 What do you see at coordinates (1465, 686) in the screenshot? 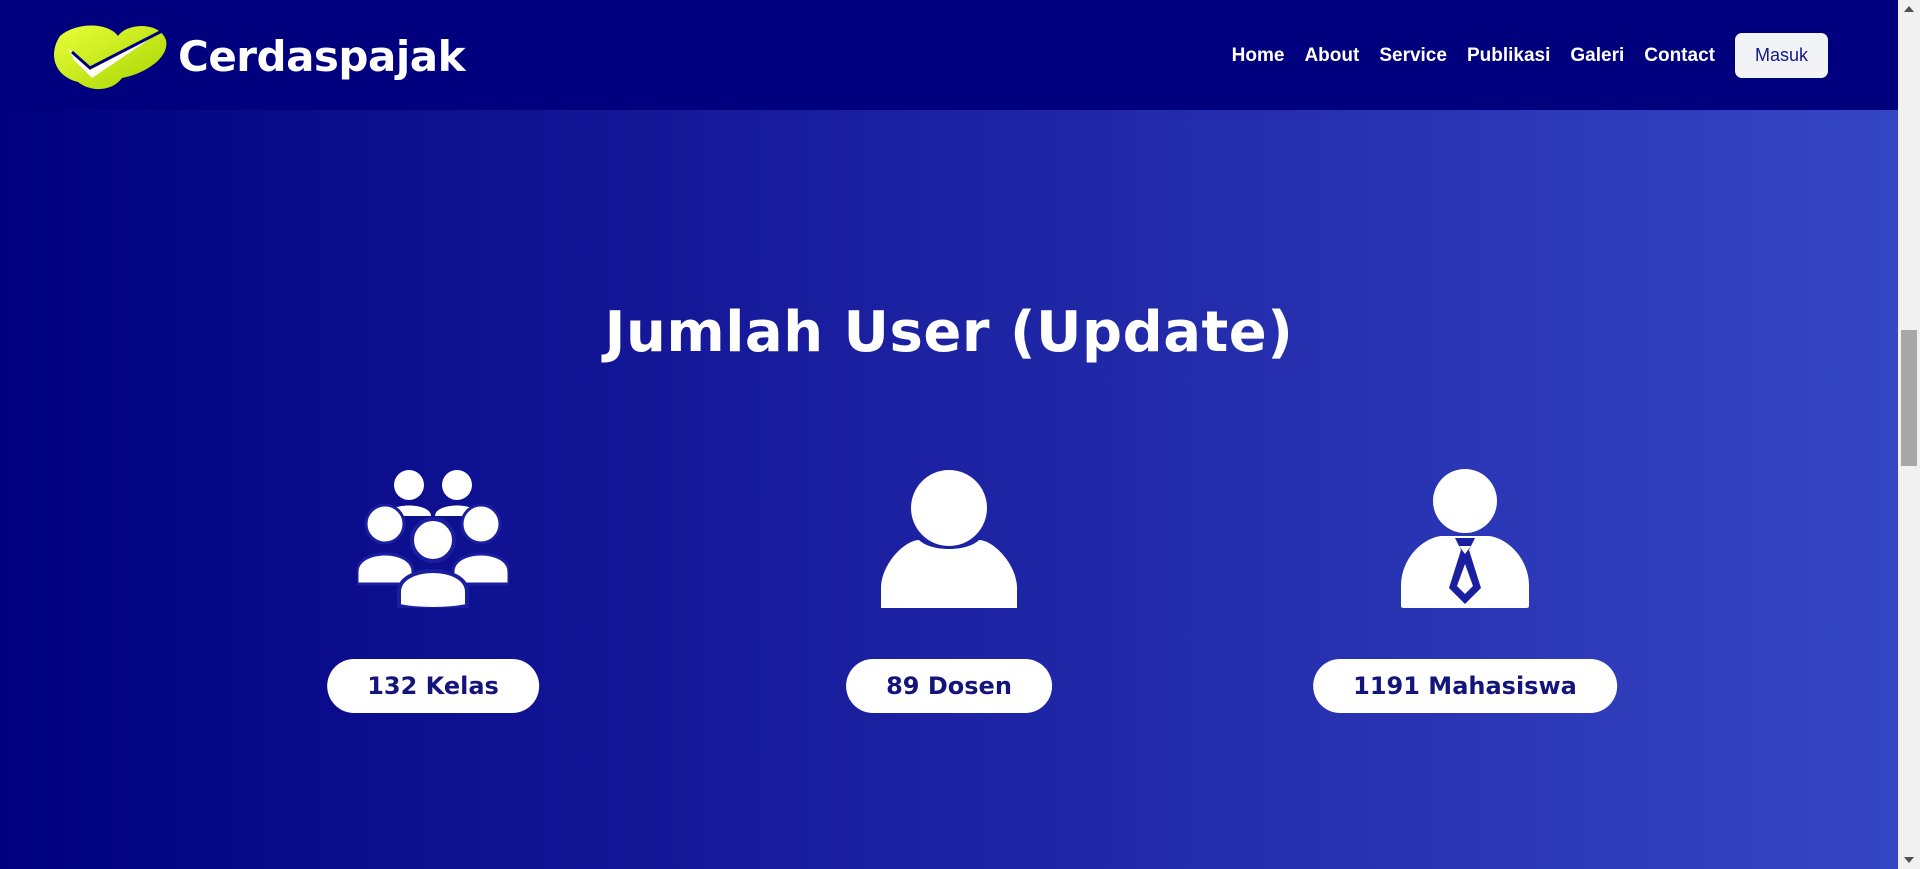
I see `stat-mahasiswa-label: 1191 Mahasiswa` at bounding box center [1465, 686].